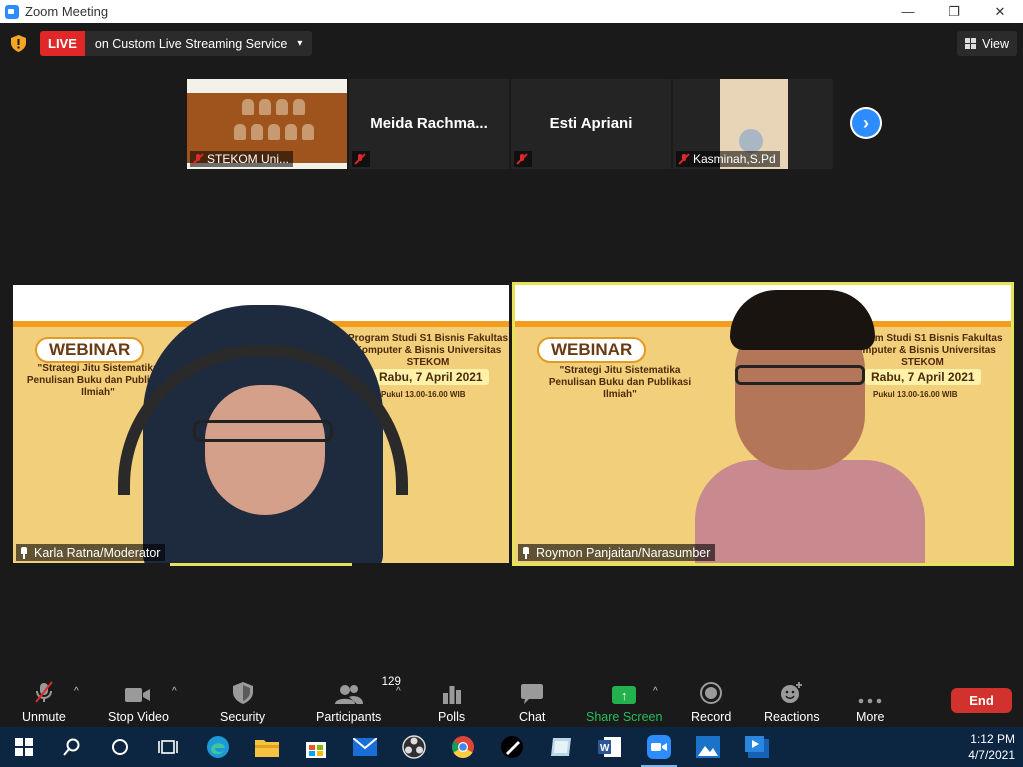 This screenshot has width=1023, height=767. I want to click on window-controls: — ❐ ✕, so click(954, 11).